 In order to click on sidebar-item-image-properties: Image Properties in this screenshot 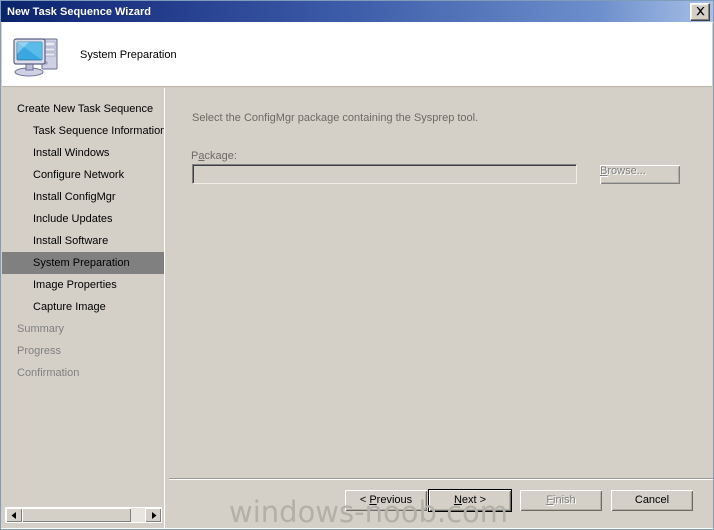, I will do `click(83, 285)`.